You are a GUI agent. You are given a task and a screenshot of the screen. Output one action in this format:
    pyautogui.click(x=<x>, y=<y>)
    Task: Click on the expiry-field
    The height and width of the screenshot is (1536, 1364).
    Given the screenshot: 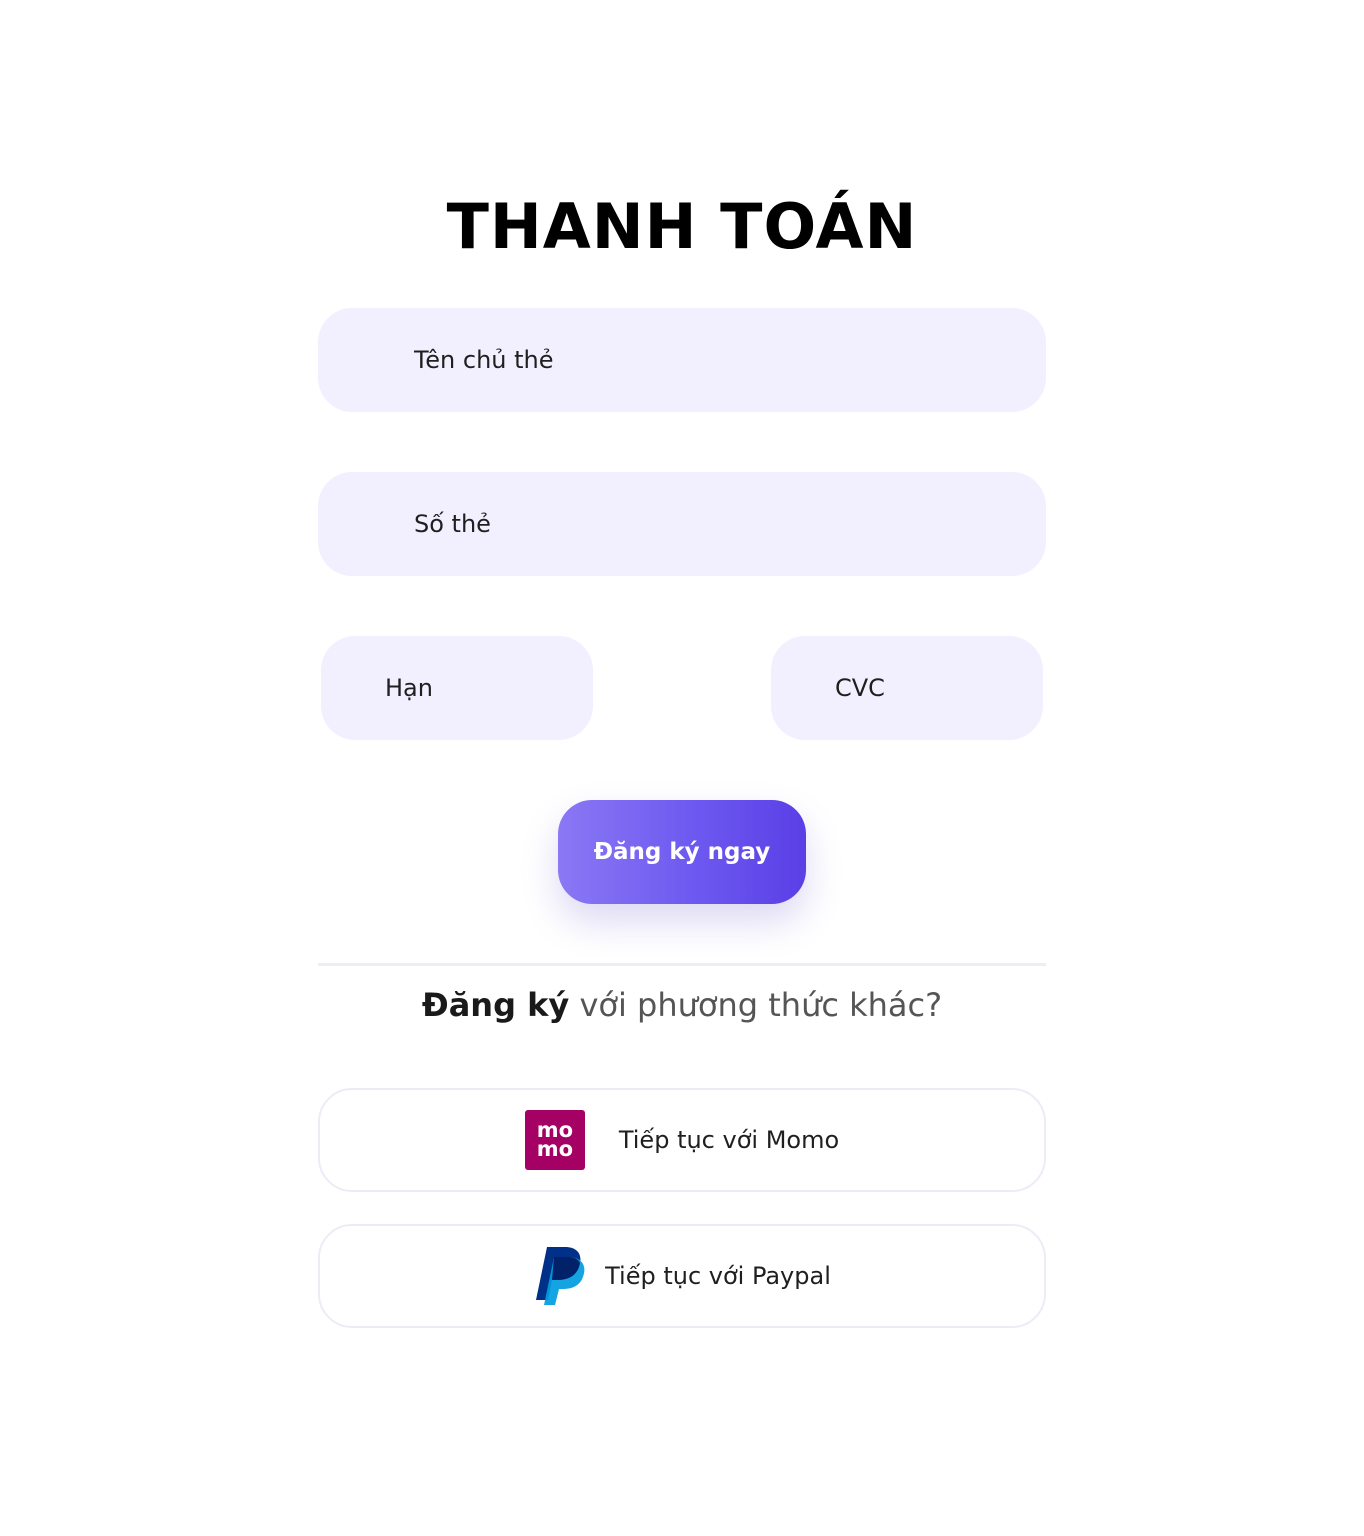 What is the action you would take?
    pyautogui.click(x=457, y=688)
    